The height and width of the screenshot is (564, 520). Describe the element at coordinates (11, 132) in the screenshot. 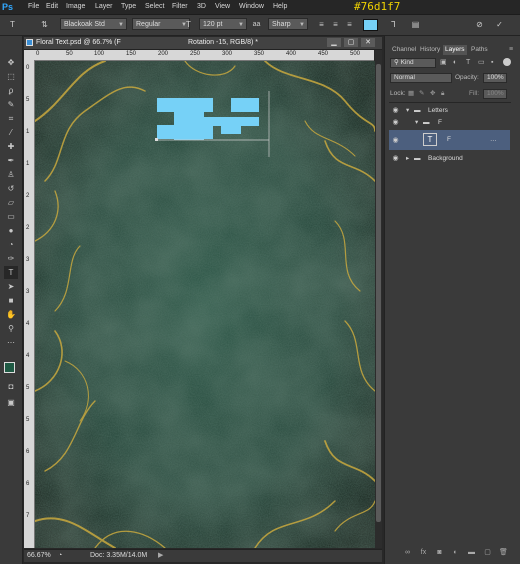

I see `eyedropper-tool-icon: ⁄` at that location.